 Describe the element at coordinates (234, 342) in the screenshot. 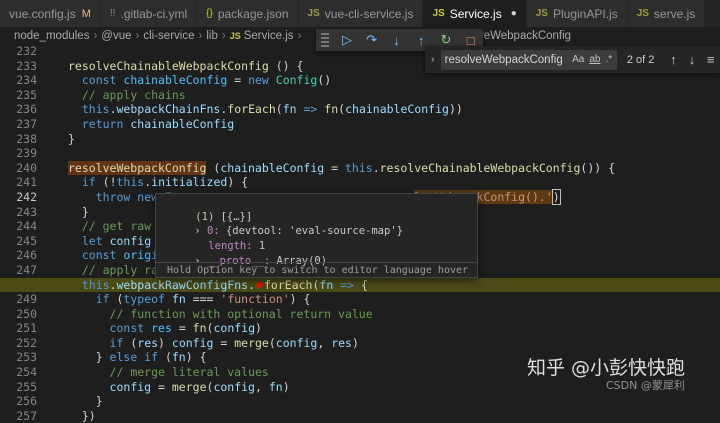

I see `code-line: if (res) config = merge(config, res)` at that location.